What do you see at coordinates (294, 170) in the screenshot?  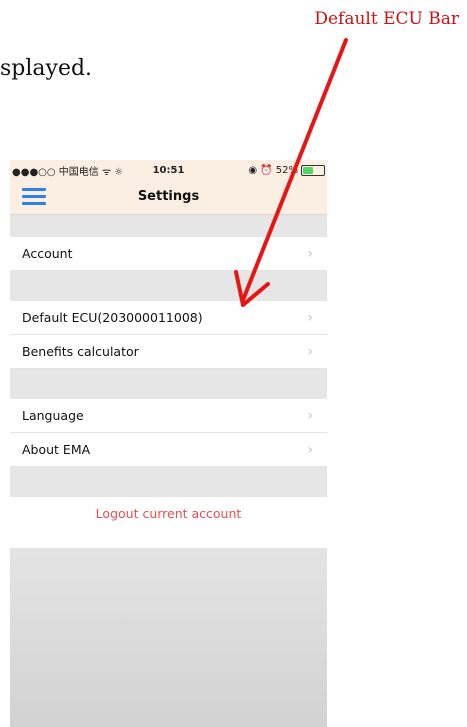 I see `arrow-shaft` at bounding box center [294, 170].